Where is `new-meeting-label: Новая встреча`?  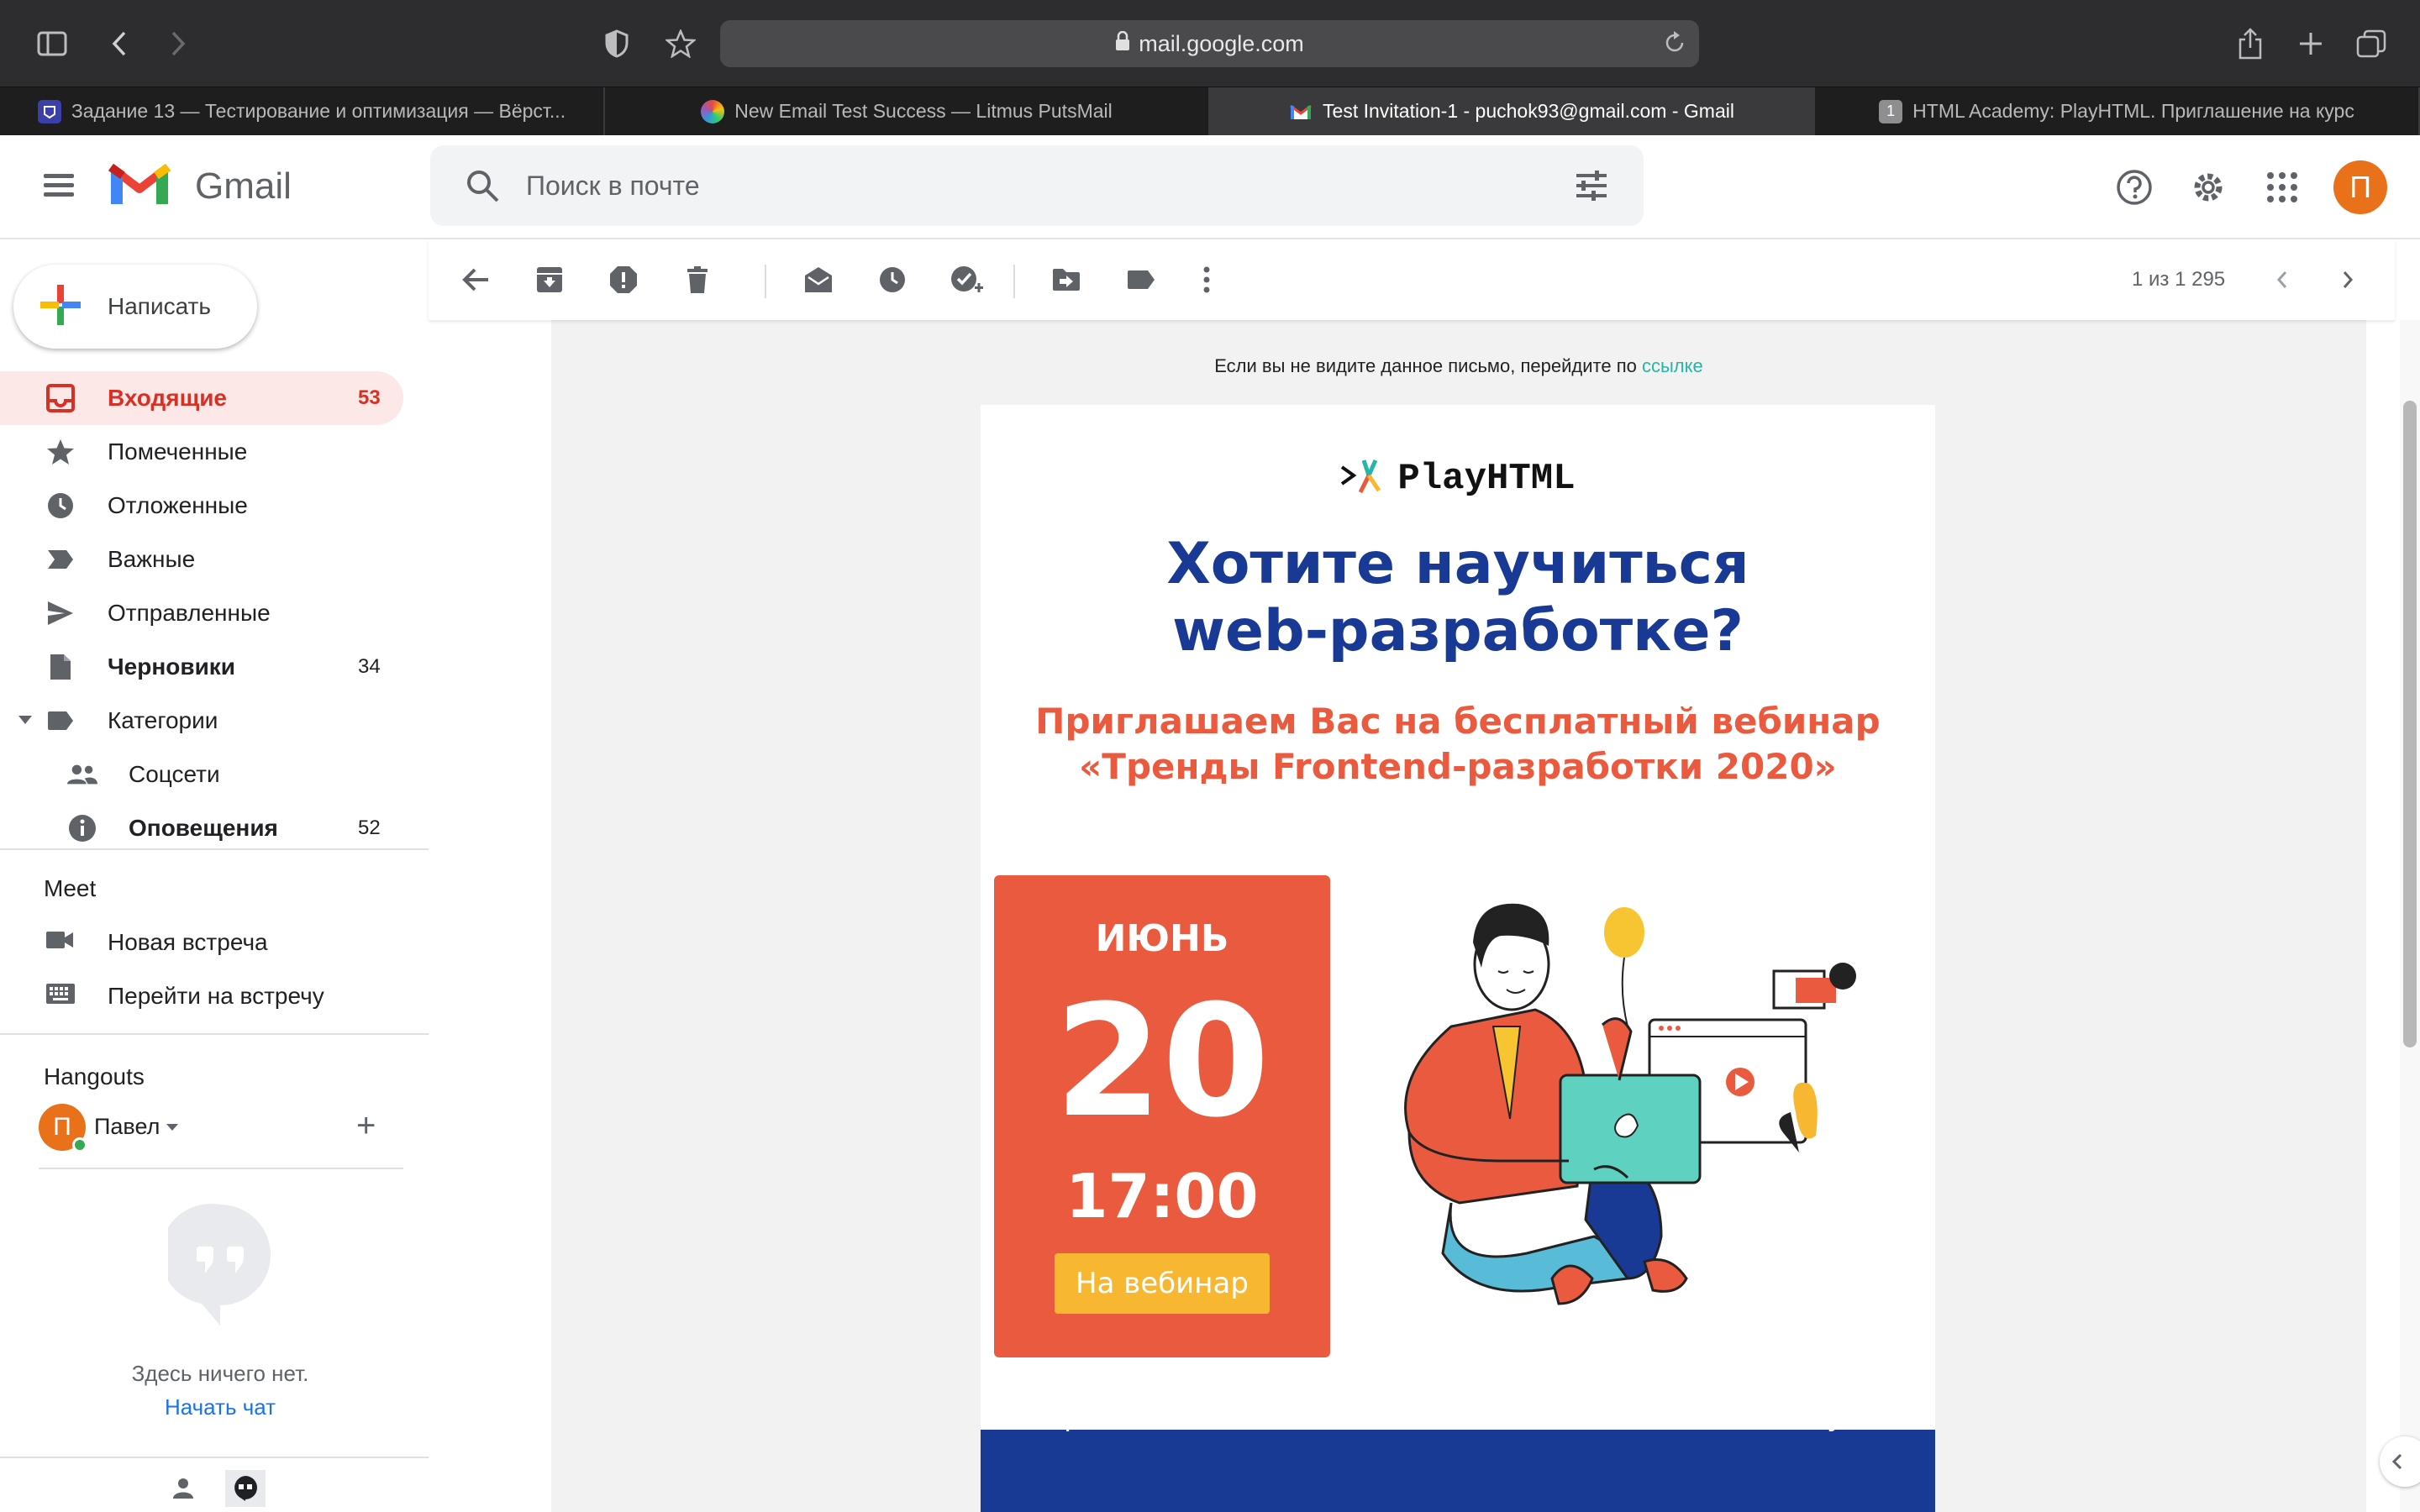 new-meeting-label: Новая встреча is located at coordinates (188, 942).